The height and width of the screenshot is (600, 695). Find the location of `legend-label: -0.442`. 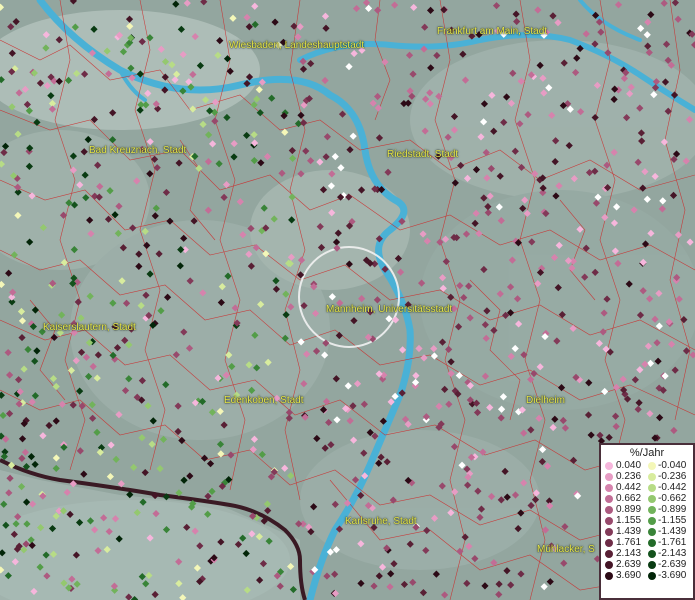

legend-label: -0.442 is located at coordinates (672, 487).